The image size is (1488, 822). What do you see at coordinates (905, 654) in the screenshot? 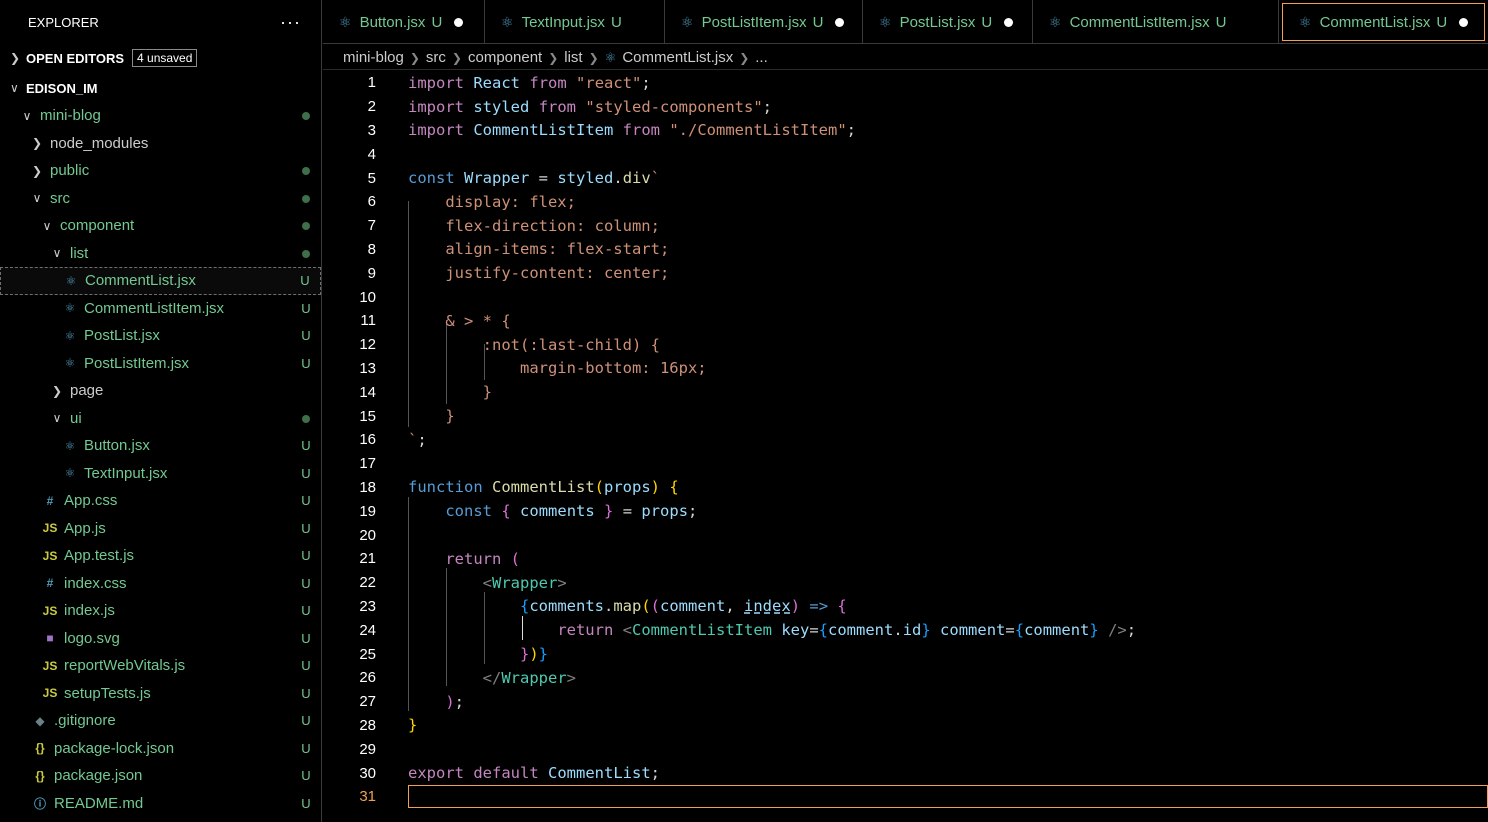
I see `code-line: 25 })}` at bounding box center [905, 654].